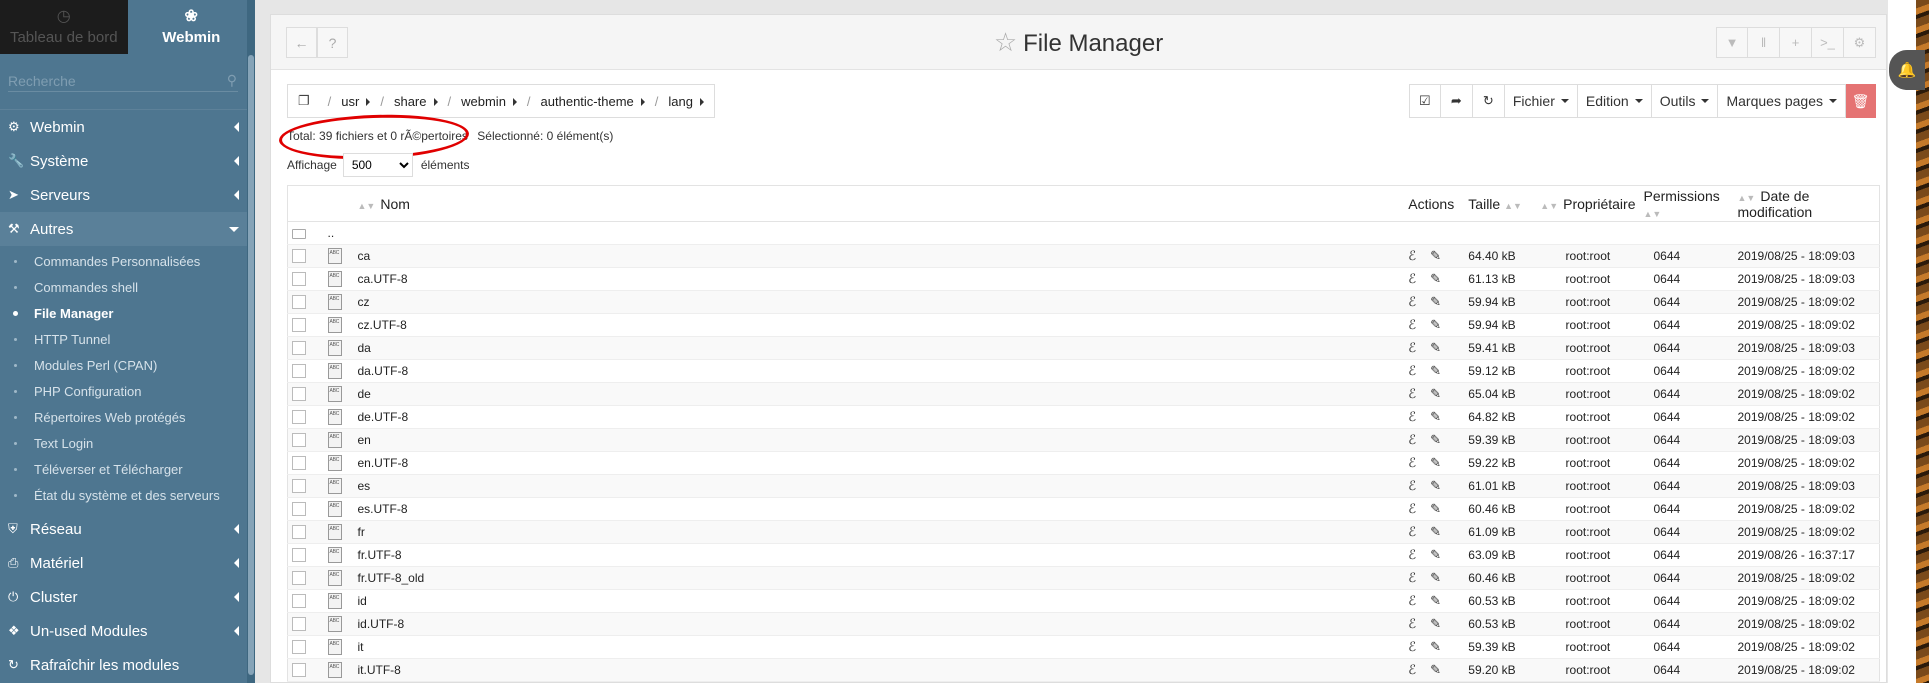 This screenshot has height=683, width=1929. What do you see at coordinates (232, 80) in the screenshot?
I see `search-icon: ⚲` at bounding box center [232, 80].